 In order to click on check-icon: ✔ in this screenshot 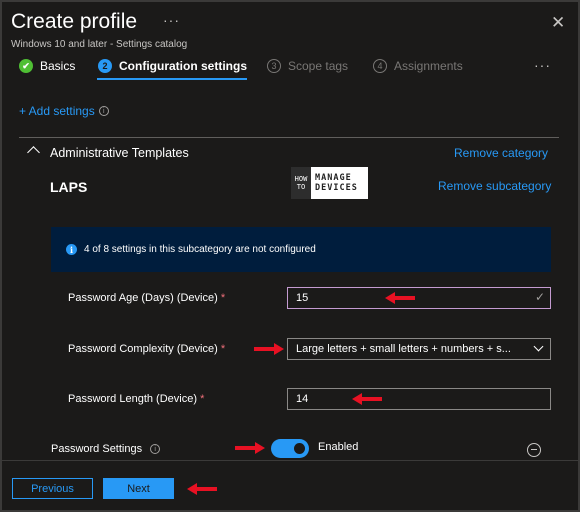, I will do `click(26, 66)`.